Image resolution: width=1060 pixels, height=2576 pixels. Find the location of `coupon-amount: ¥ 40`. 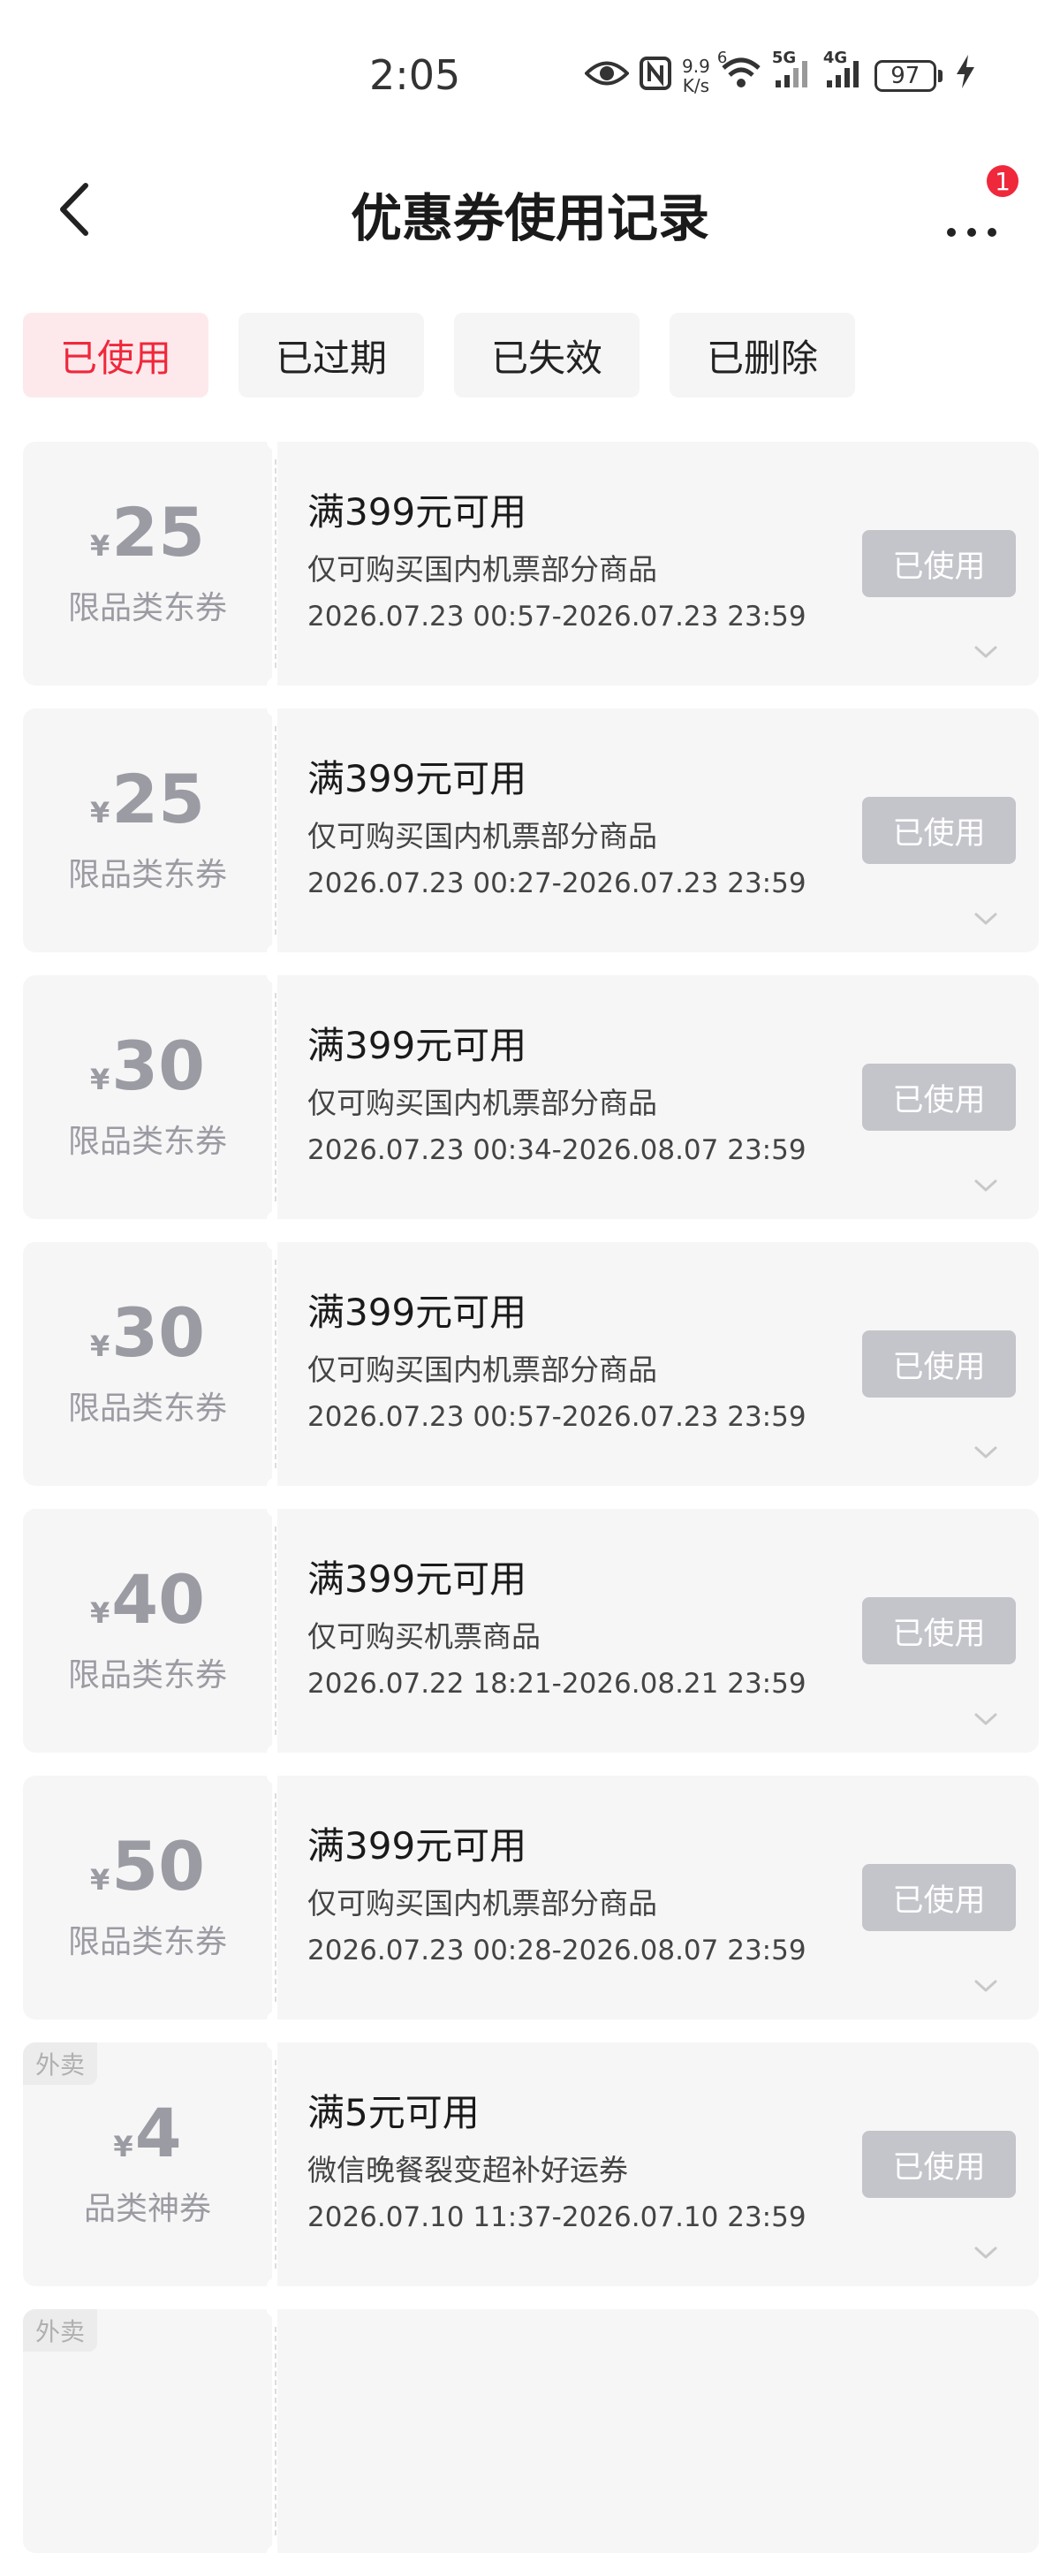

coupon-amount: ¥ 40 is located at coordinates (147, 1600).